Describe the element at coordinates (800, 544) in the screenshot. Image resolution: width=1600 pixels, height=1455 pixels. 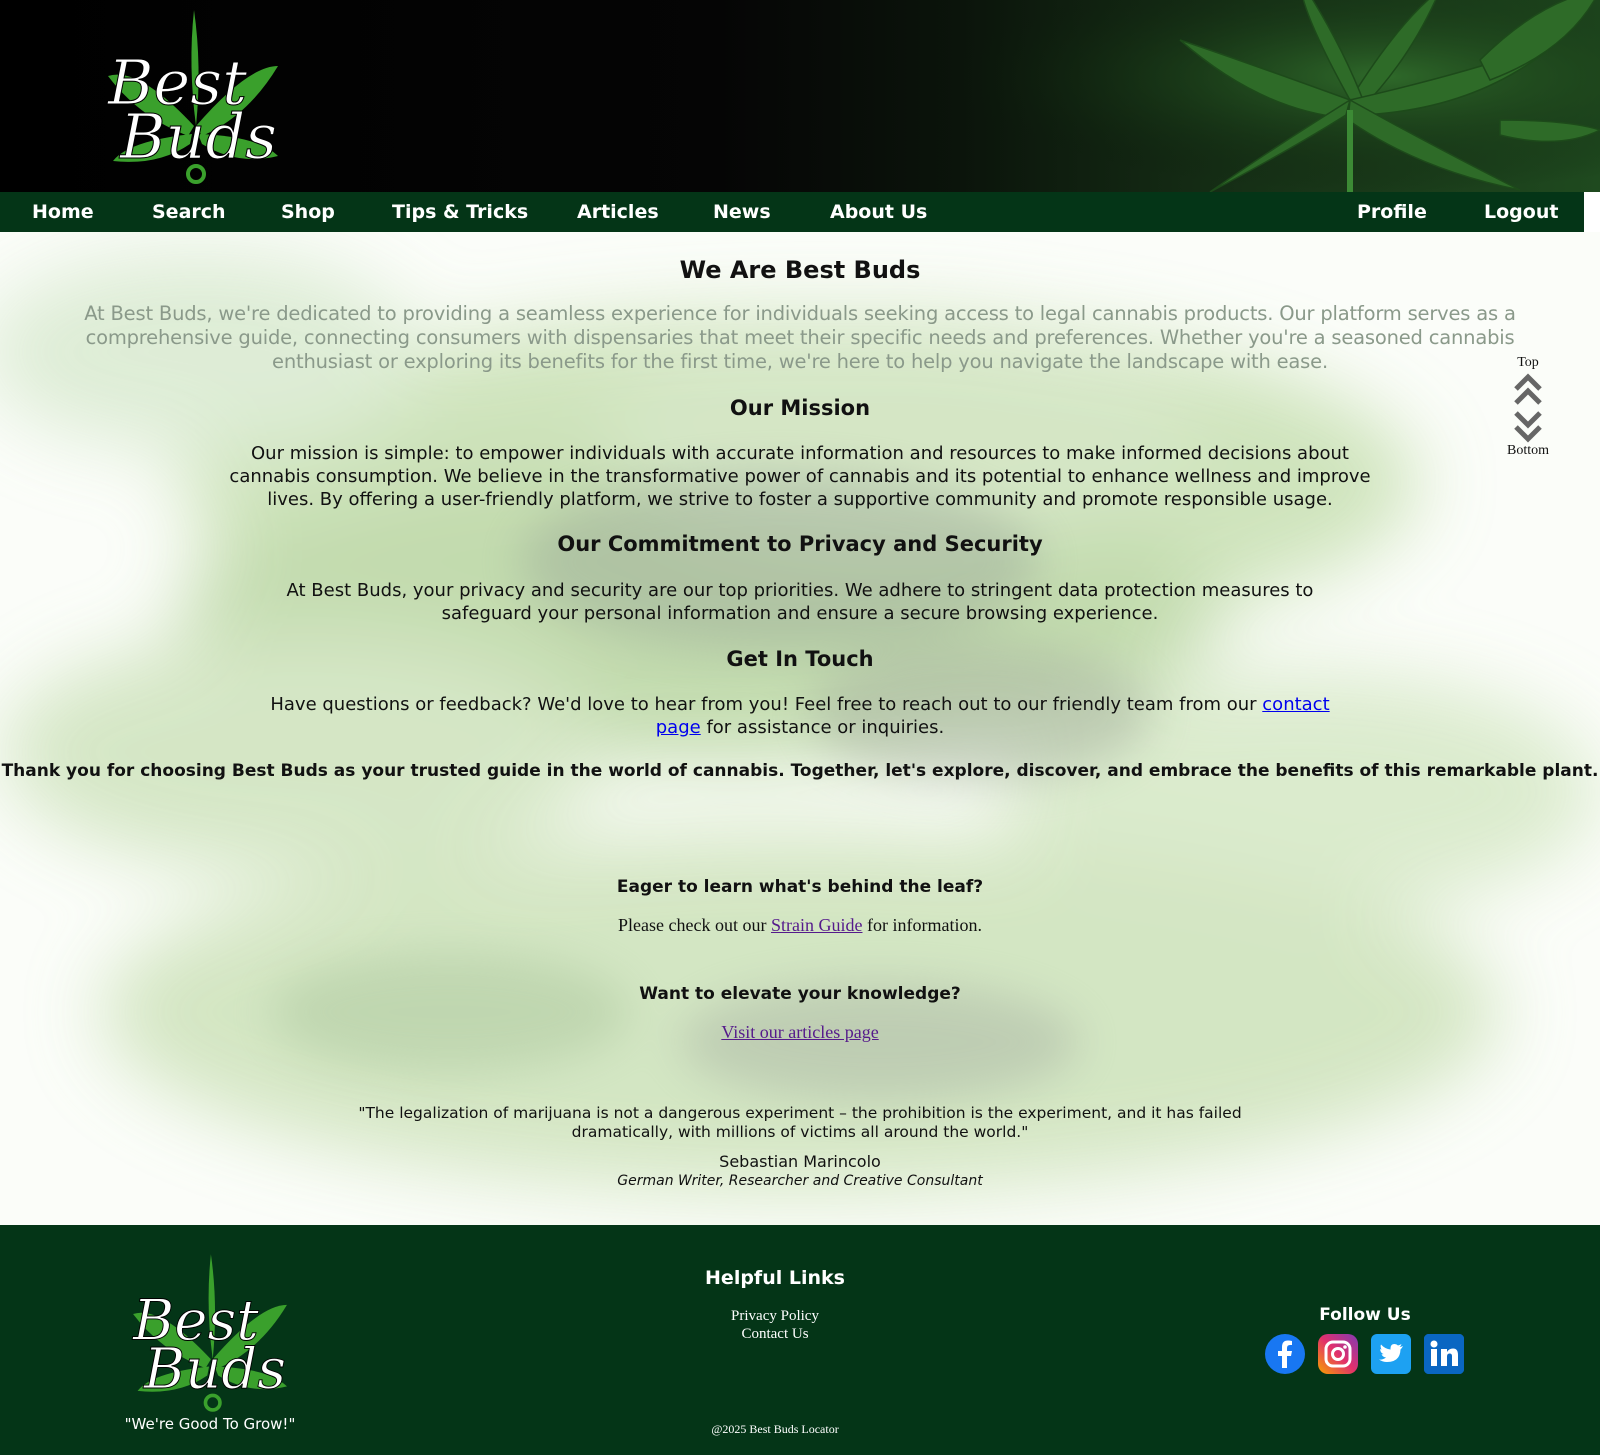
I see `privacy-heading: Our Commitment to Privacy and Security` at that location.